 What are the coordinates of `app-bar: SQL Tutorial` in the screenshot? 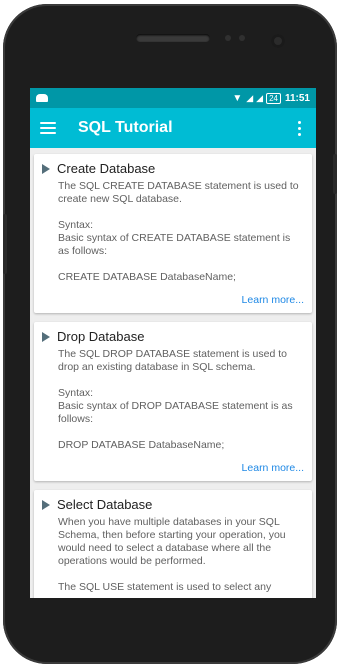 It's located at (173, 128).